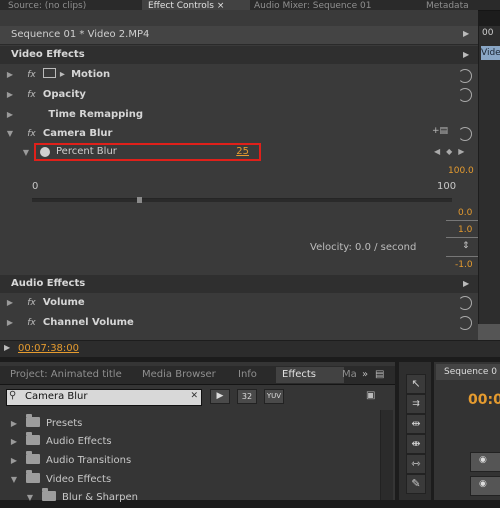 Image resolution: width=500 pixels, height=508 pixels. I want to click on slider-min-label: 0, so click(35, 186).